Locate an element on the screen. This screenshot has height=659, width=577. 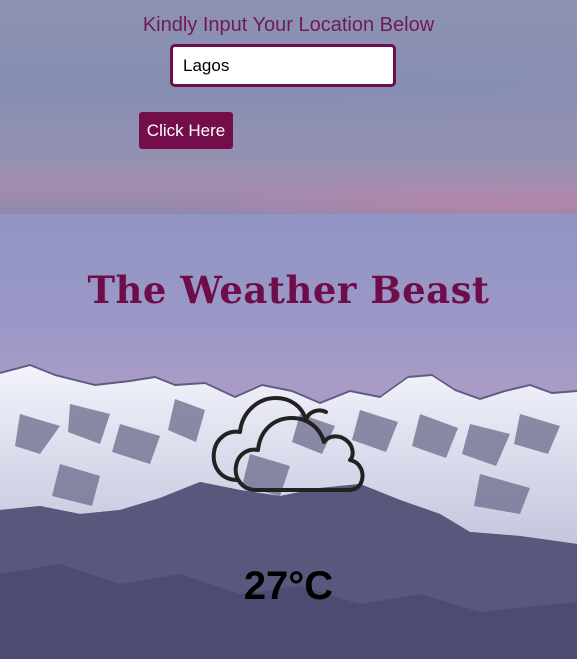
submit-button: Click Here is located at coordinates (186, 130).